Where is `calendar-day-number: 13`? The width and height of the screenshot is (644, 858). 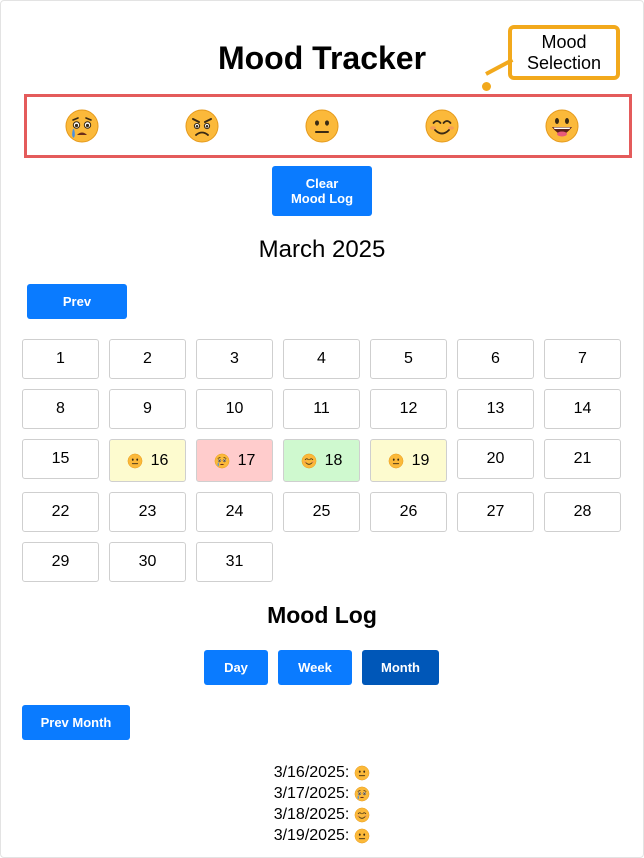 calendar-day-number: 13 is located at coordinates (495, 408).